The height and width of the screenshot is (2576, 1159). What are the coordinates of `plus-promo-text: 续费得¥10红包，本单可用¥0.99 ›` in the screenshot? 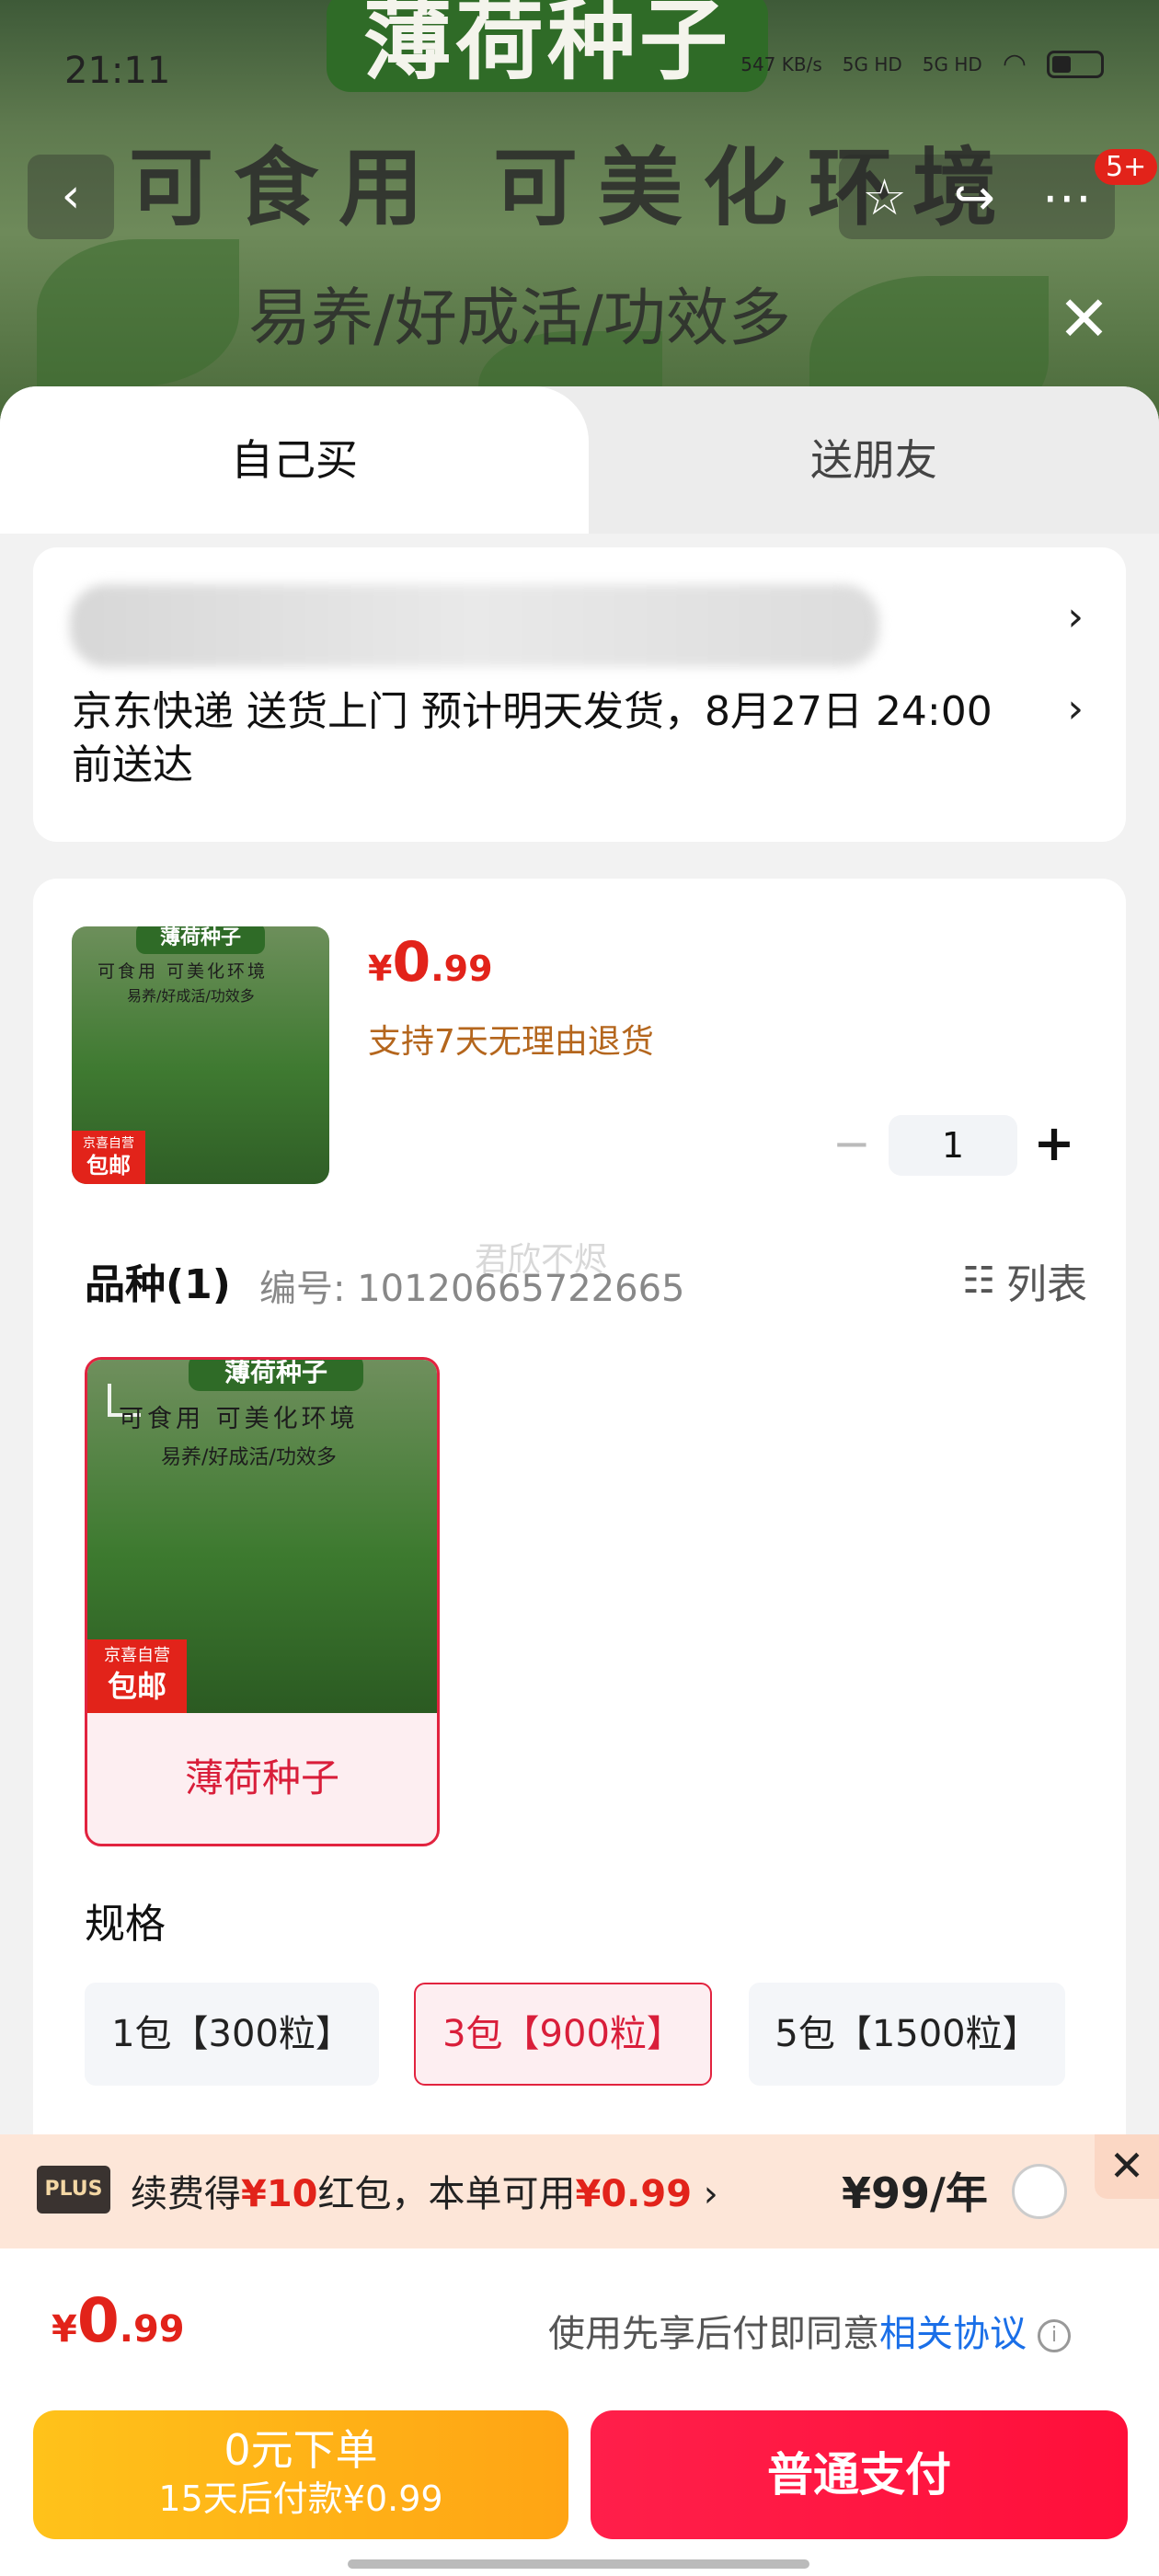 It's located at (424, 2190).